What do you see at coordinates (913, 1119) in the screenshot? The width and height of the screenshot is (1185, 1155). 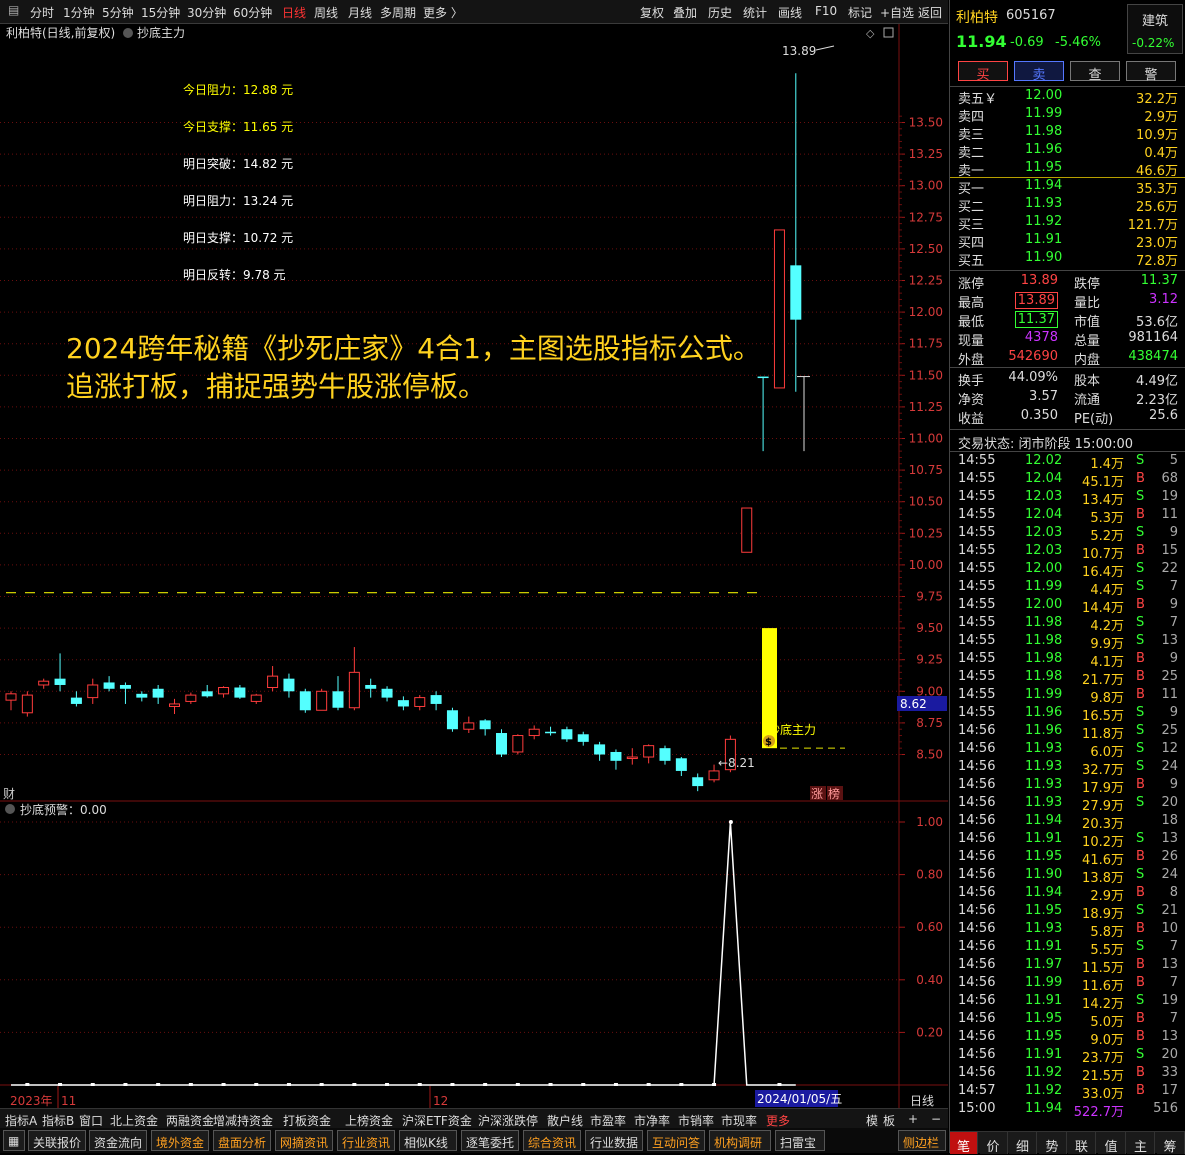 I see `bottom-right-2: +` at bounding box center [913, 1119].